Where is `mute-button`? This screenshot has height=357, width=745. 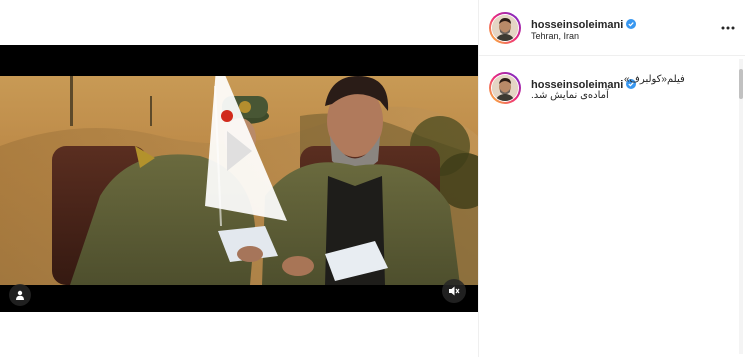
mute-button is located at coordinates (454, 291).